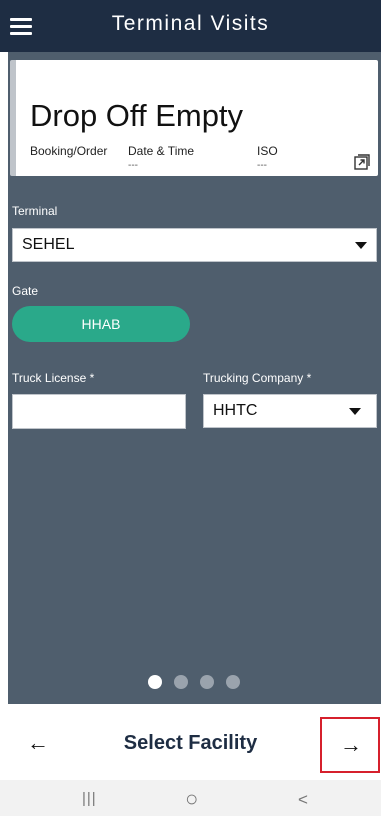 This screenshot has height=816, width=381. What do you see at coordinates (362, 162) in the screenshot?
I see `expand-icon` at bounding box center [362, 162].